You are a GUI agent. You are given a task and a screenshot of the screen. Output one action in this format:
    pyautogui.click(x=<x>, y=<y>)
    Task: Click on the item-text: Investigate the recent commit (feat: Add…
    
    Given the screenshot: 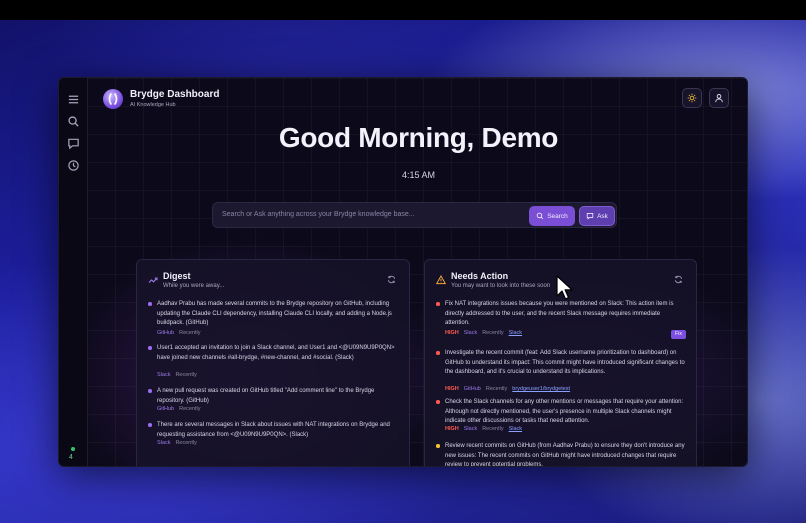 What is the action you would take?
    pyautogui.click(x=565, y=362)
    